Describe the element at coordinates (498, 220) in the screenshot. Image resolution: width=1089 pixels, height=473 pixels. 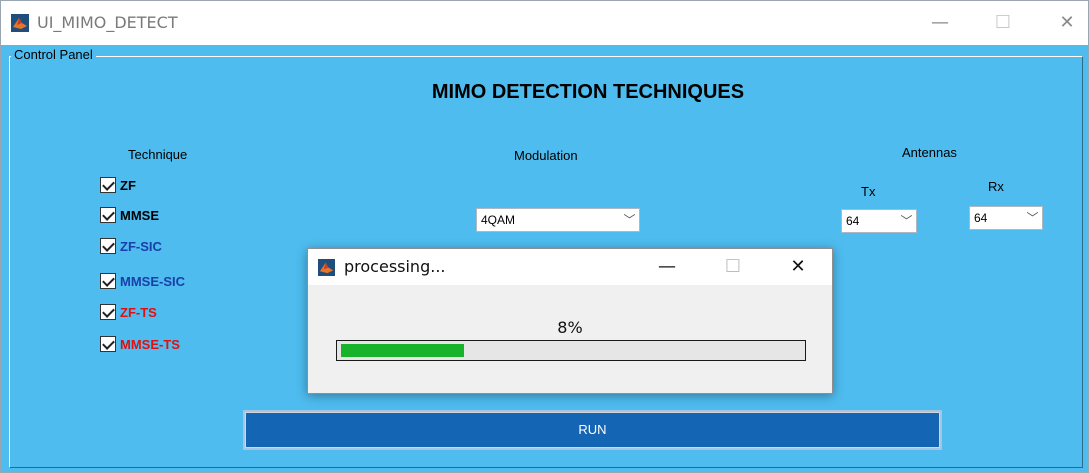
I see `modulation-value: 4QAM` at that location.